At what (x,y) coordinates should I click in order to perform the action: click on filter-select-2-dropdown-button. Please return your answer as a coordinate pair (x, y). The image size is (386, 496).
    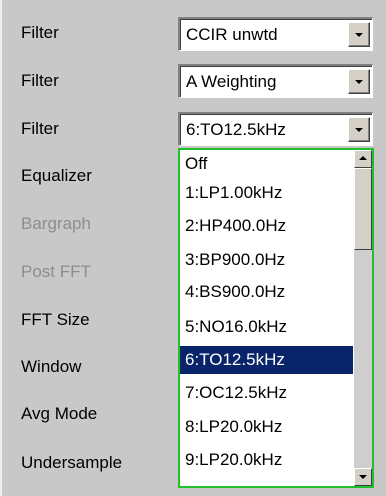
    Looking at the image, I should click on (359, 81).